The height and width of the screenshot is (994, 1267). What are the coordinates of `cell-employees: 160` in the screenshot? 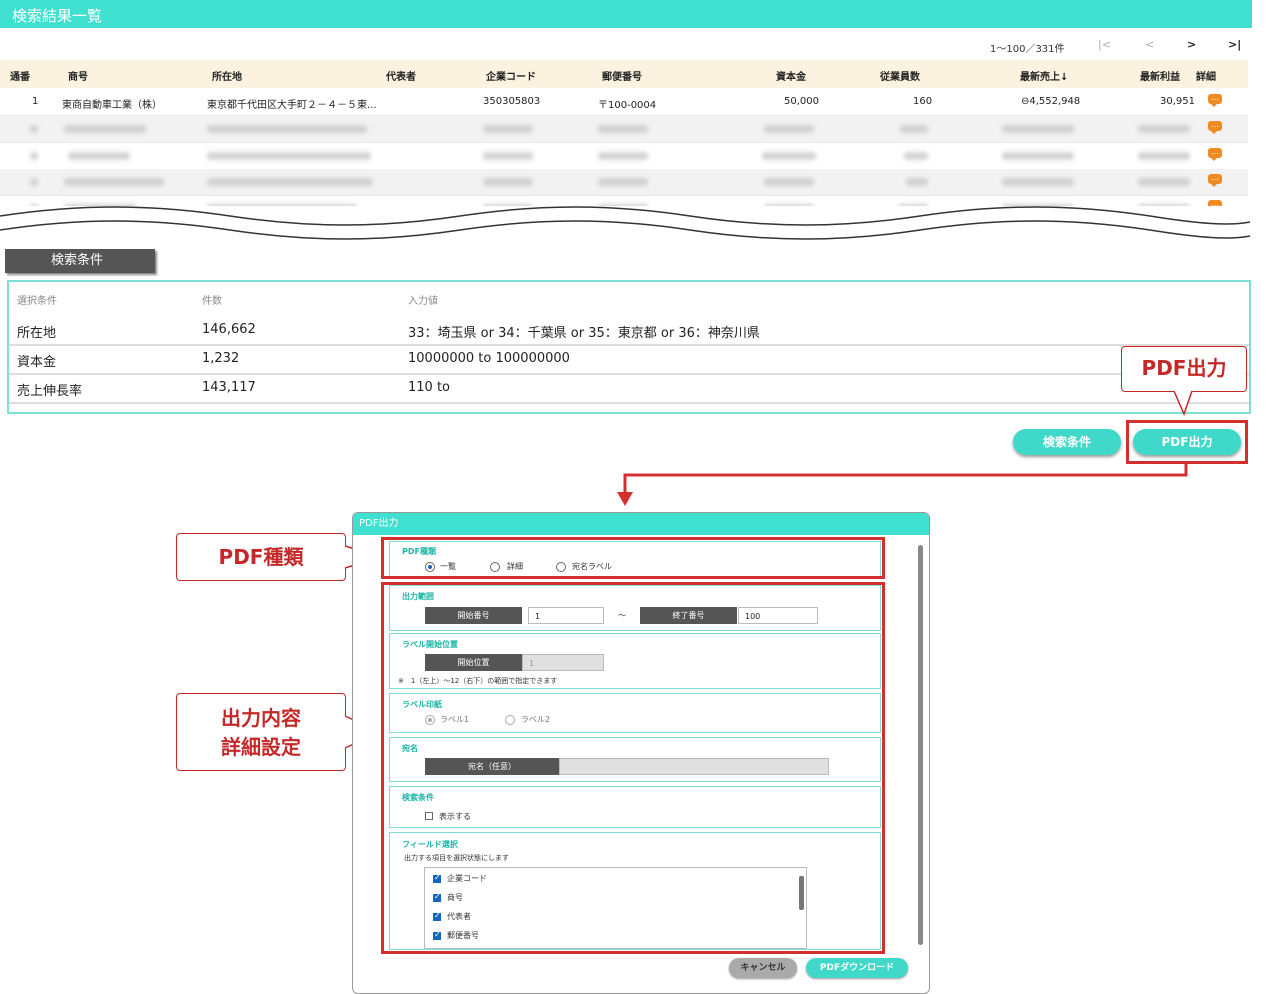 It's located at (923, 101).